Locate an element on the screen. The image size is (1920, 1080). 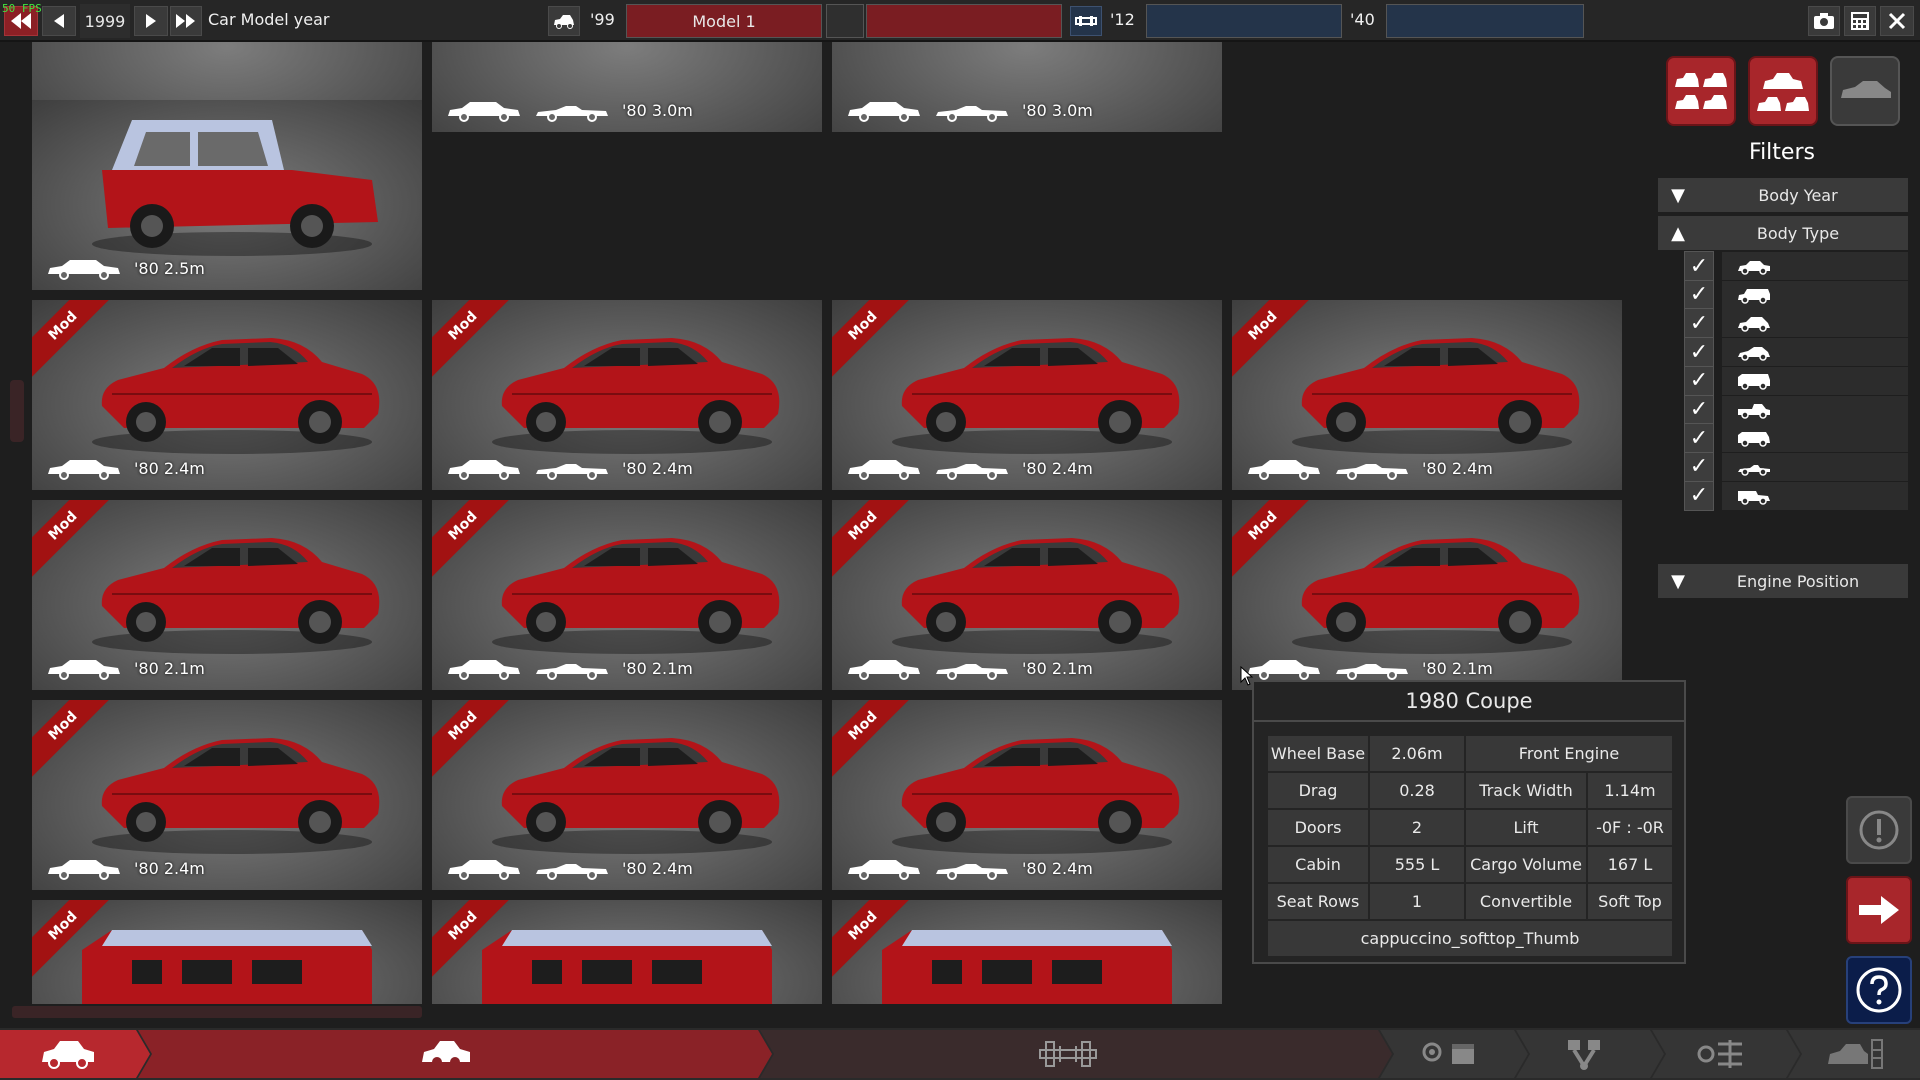
exclamation-icon is located at coordinates (1879, 830).